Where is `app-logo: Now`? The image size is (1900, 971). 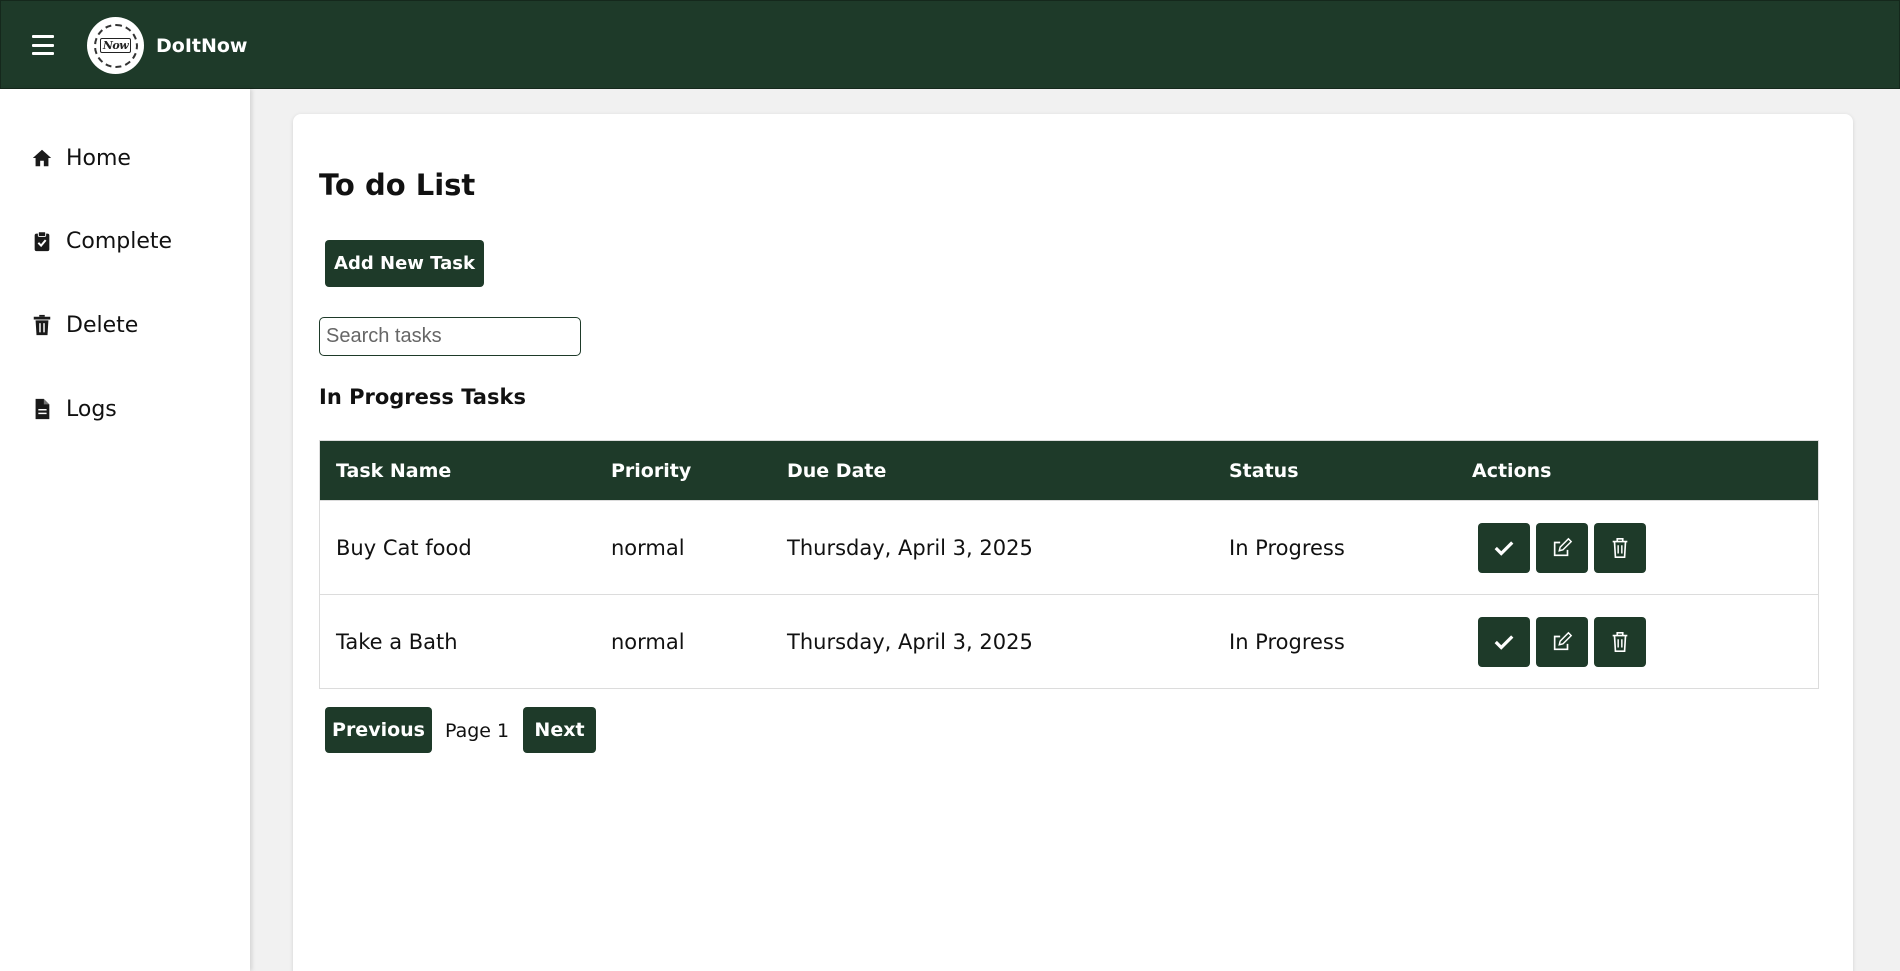 app-logo: Now is located at coordinates (115, 45).